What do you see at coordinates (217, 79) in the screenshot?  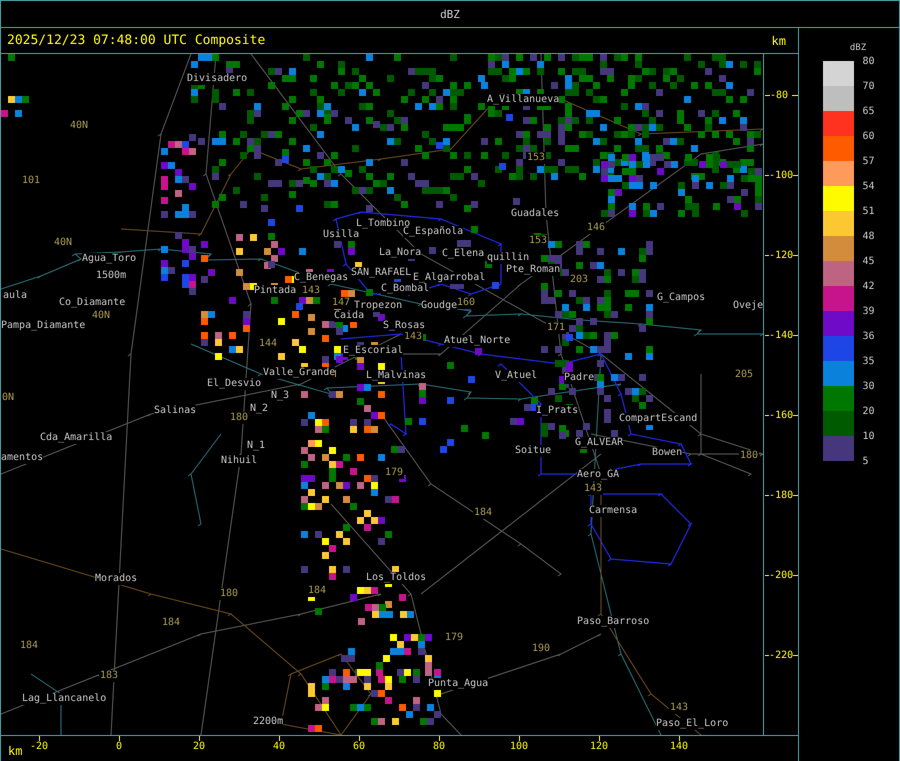 I see `place-name: Divisadero` at bounding box center [217, 79].